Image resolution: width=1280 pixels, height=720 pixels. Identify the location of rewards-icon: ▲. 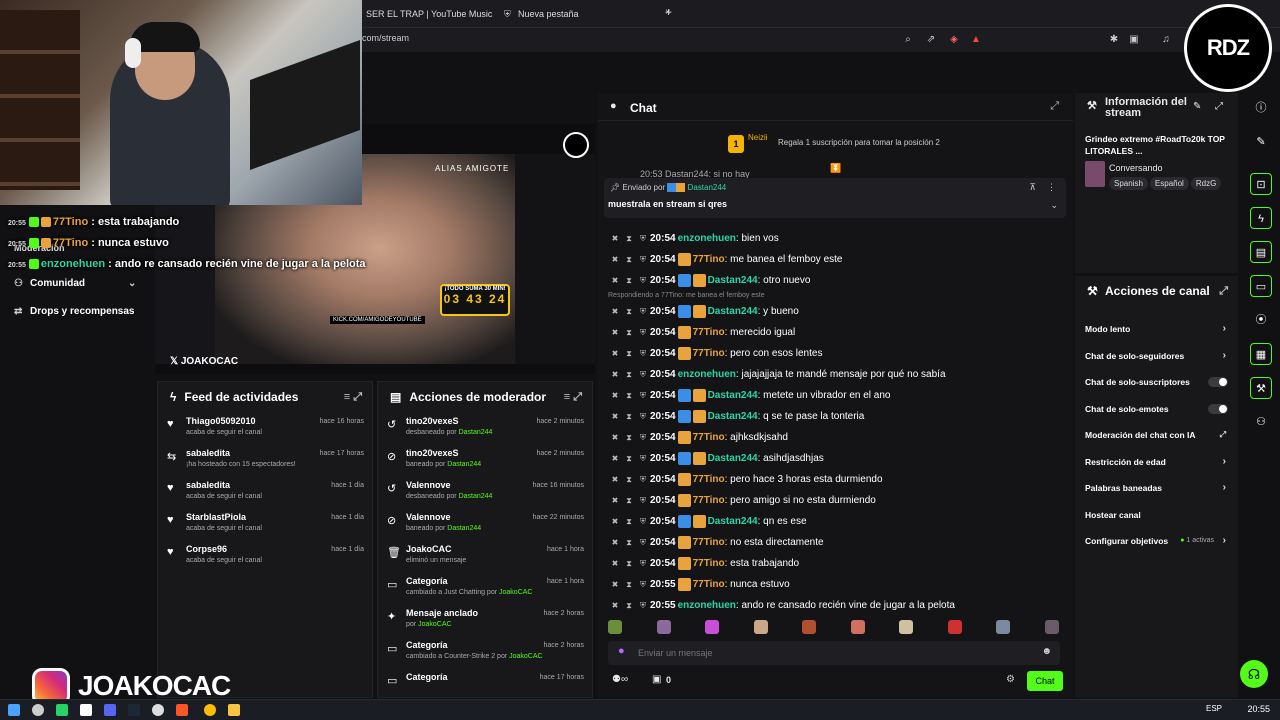
(976, 40).